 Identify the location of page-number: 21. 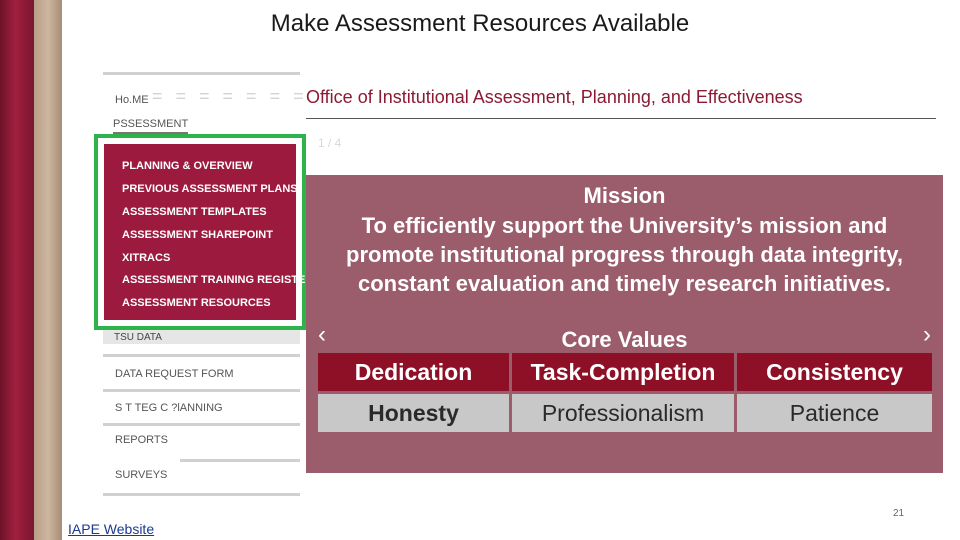
(899, 513).